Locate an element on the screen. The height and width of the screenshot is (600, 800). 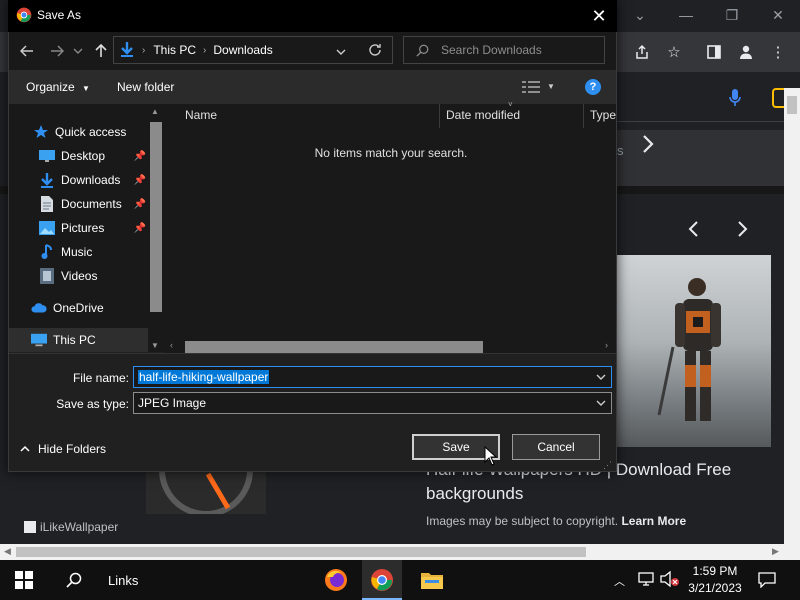
hide-folders-label: Hide Folders is located at coordinates (72, 449).